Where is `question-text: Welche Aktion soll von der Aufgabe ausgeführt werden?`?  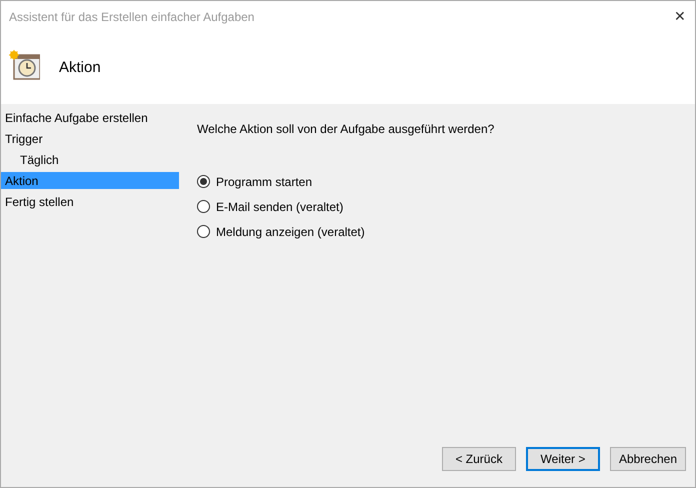
question-text: Welche Aktion soll von der Aufgabe ausgeführt werden? is located at coordinates (346, 129).